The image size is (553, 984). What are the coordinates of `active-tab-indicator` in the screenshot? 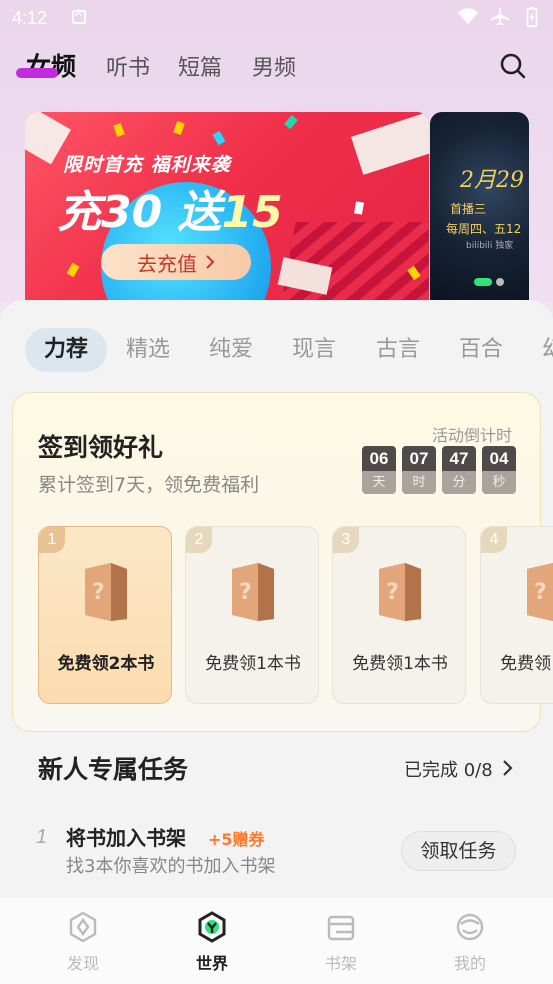 It's located at (37, 73).